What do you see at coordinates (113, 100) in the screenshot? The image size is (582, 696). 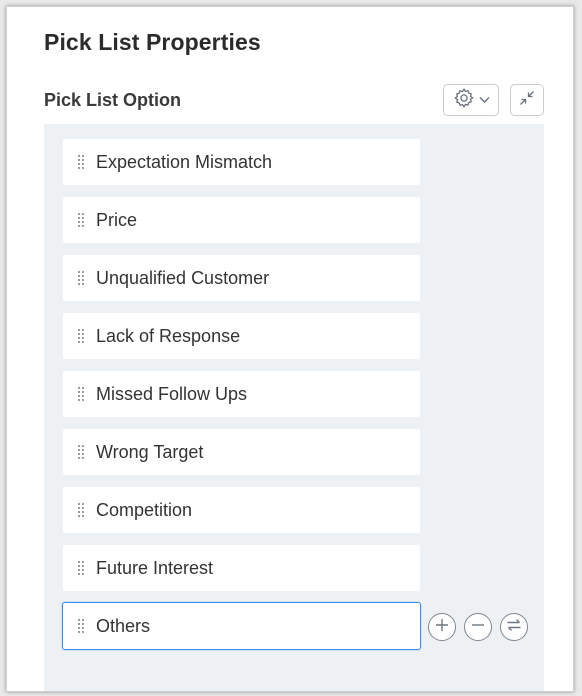 I see `section-label: Pick List Option` at bounding box center [113, 100].